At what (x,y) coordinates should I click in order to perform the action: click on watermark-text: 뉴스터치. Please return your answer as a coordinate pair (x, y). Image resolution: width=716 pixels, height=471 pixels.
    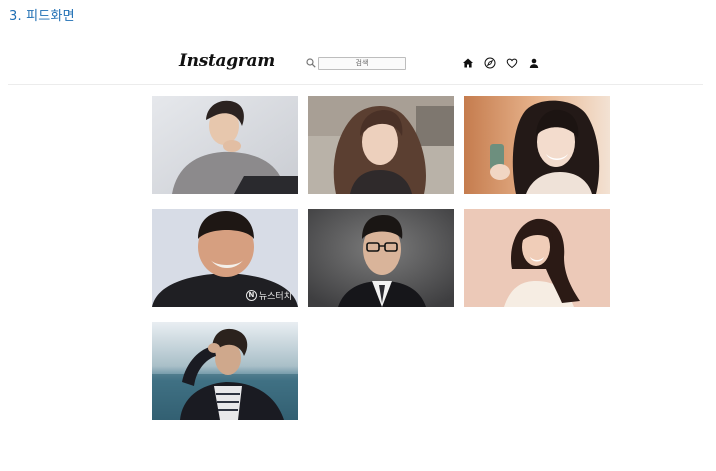
    Looking at the image, I should click on (275, 297).